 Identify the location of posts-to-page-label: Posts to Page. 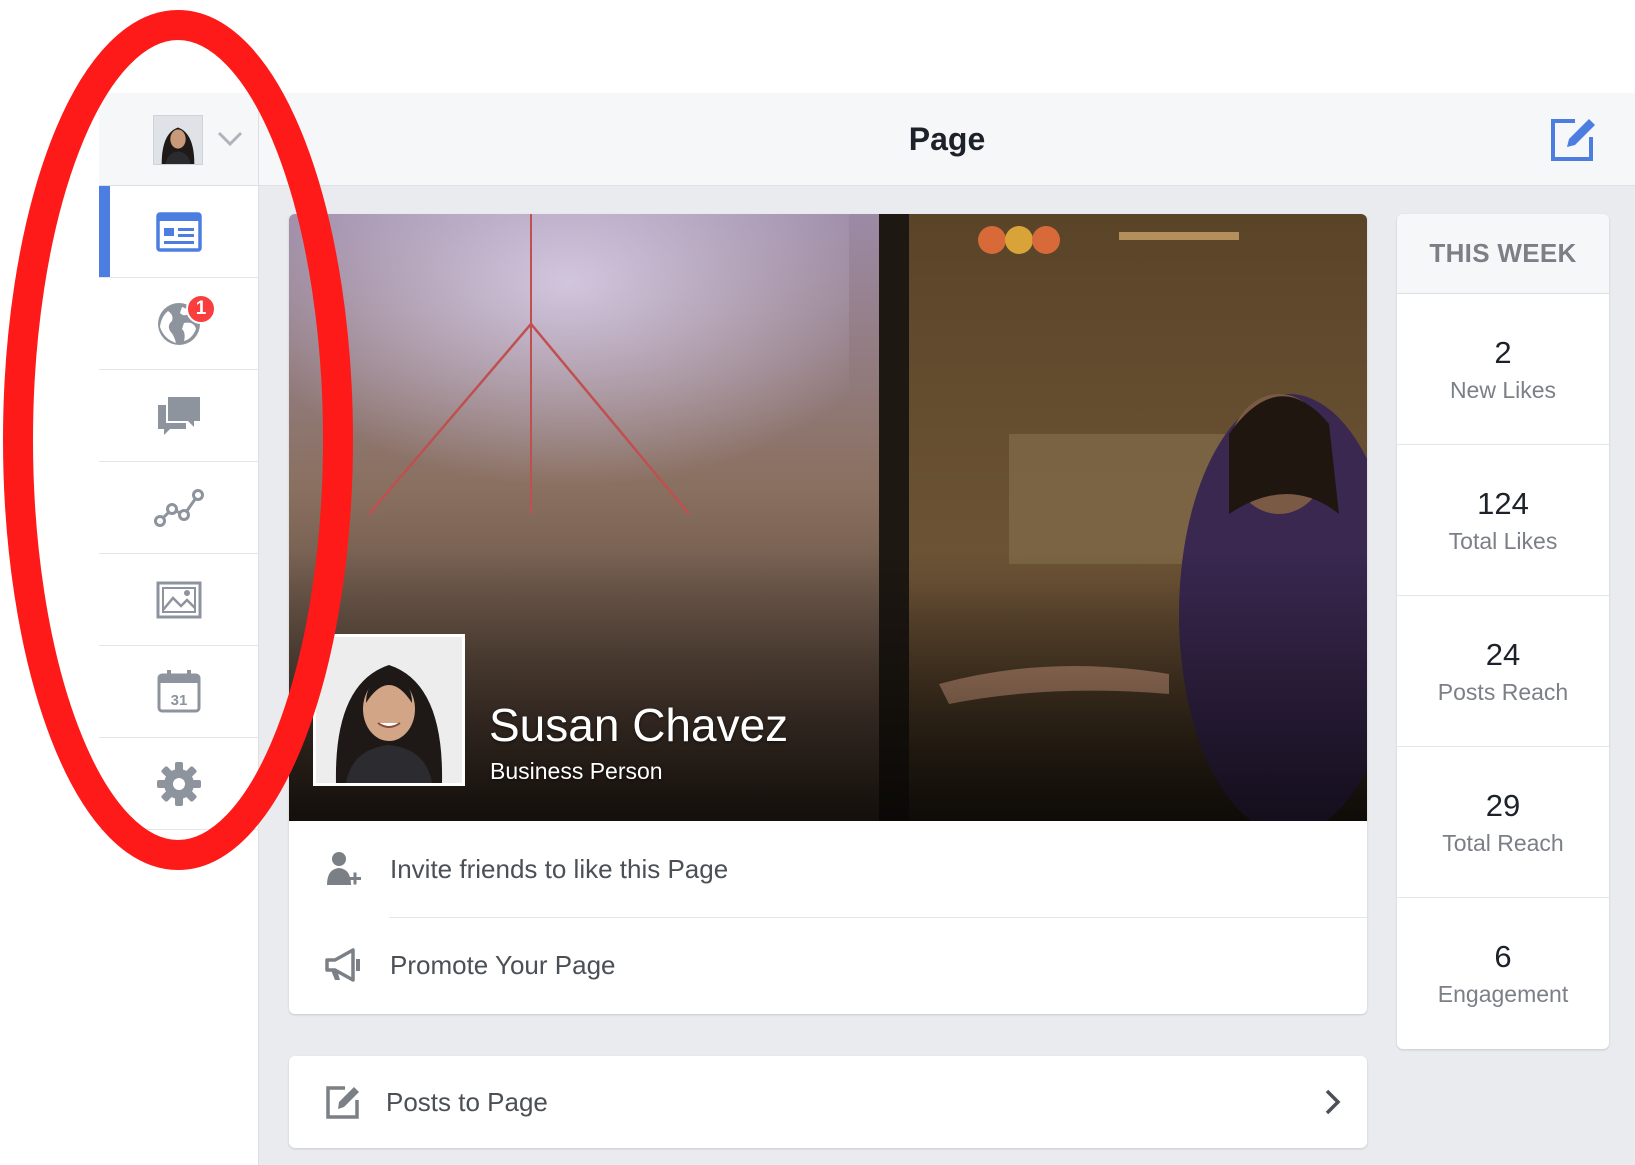
(467, 1101).